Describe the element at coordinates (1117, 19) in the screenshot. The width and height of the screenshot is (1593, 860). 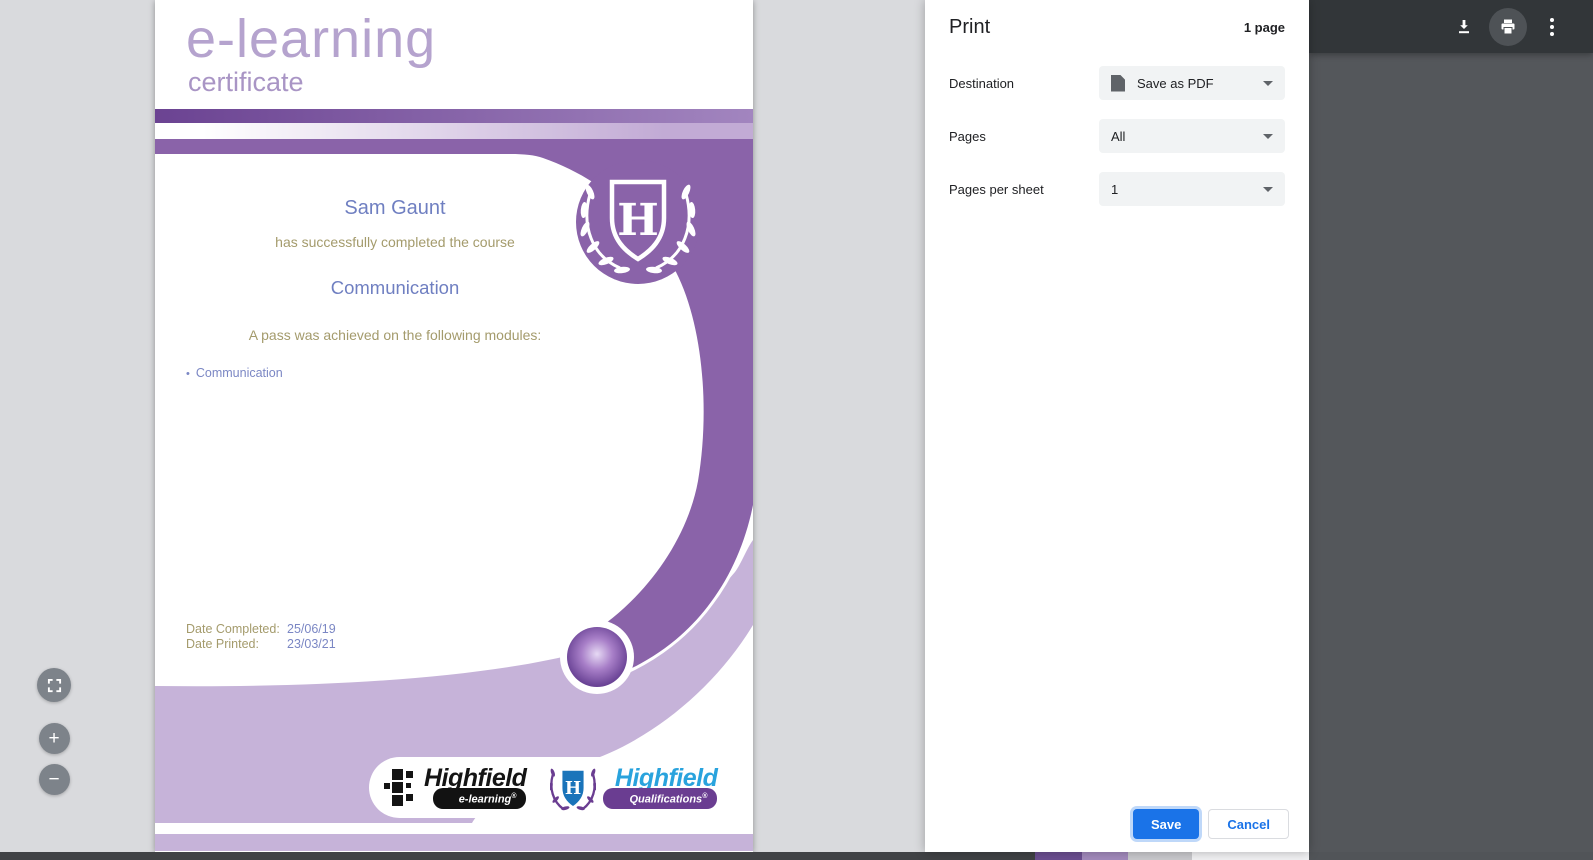
I see `print-dialog-header: Print 1 page` at that location.